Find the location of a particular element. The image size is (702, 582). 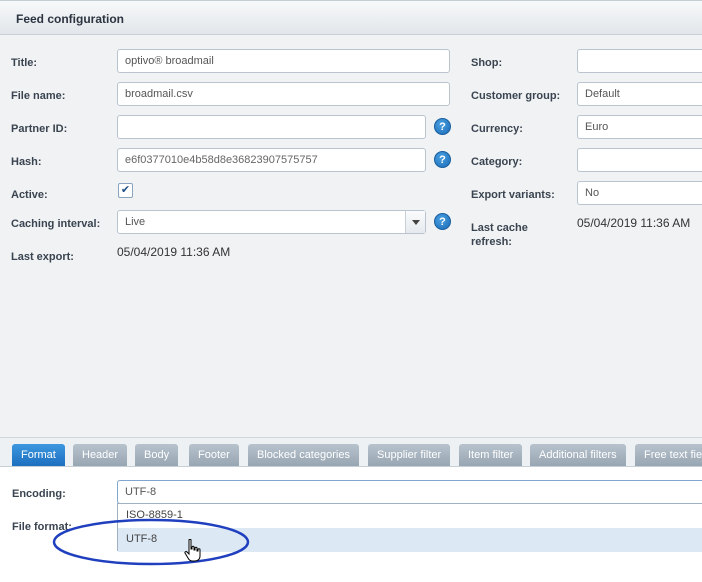

window-title-bar: Feed configuration is located at coordinates (351, 18).